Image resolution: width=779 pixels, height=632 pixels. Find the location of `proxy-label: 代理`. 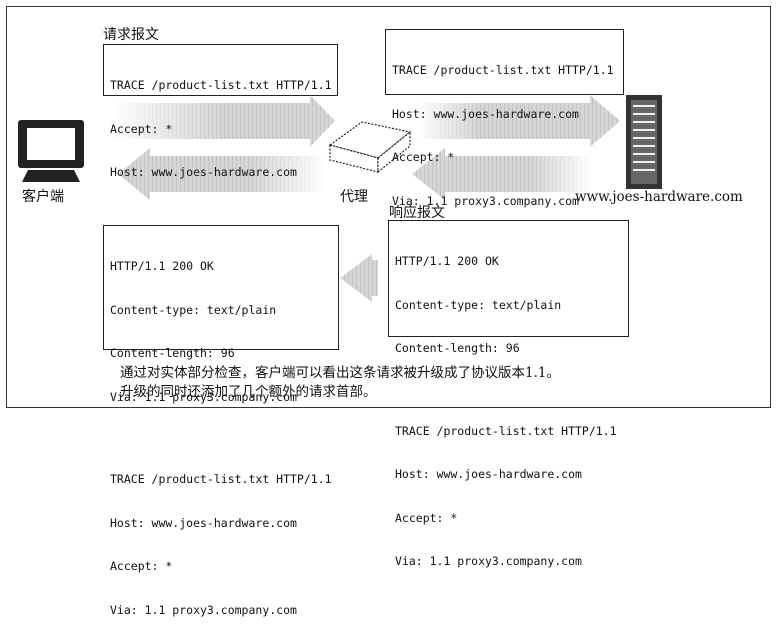

proxy-label: 代理 is located at coordinates (354, 197).